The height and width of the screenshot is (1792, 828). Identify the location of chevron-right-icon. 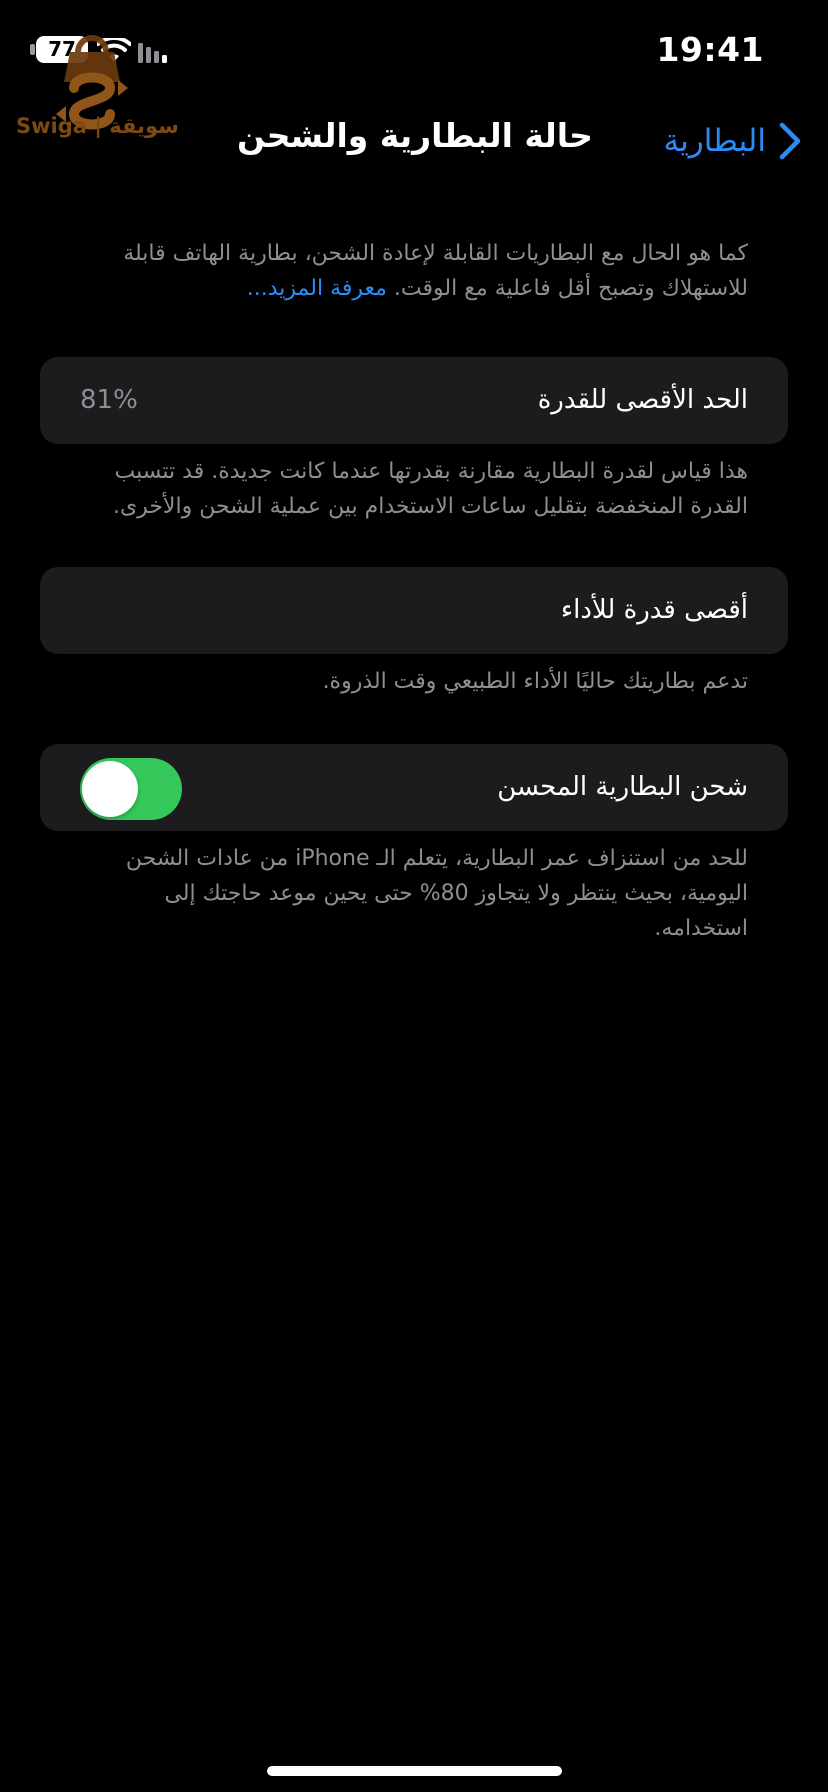
(790, 141).